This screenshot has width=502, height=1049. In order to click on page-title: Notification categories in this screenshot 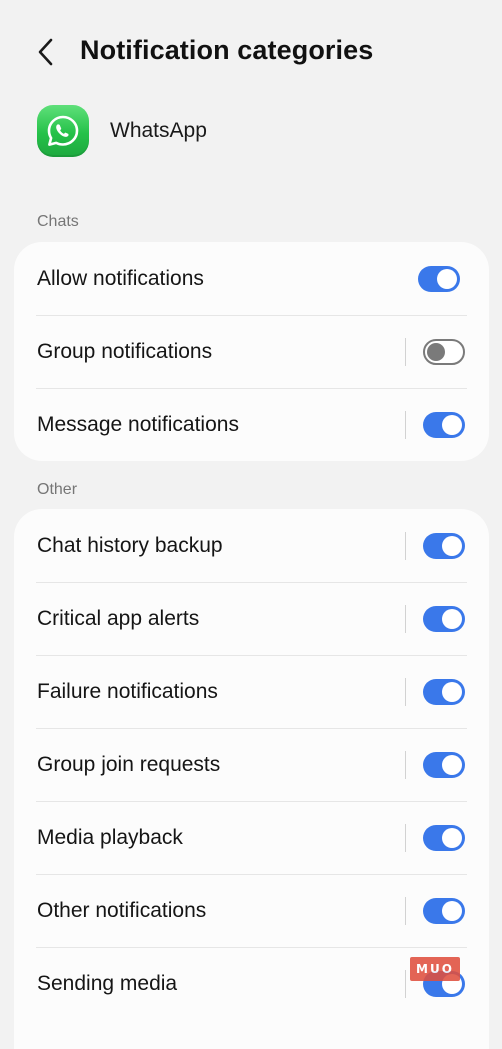, I will do `click(227, 50)`.